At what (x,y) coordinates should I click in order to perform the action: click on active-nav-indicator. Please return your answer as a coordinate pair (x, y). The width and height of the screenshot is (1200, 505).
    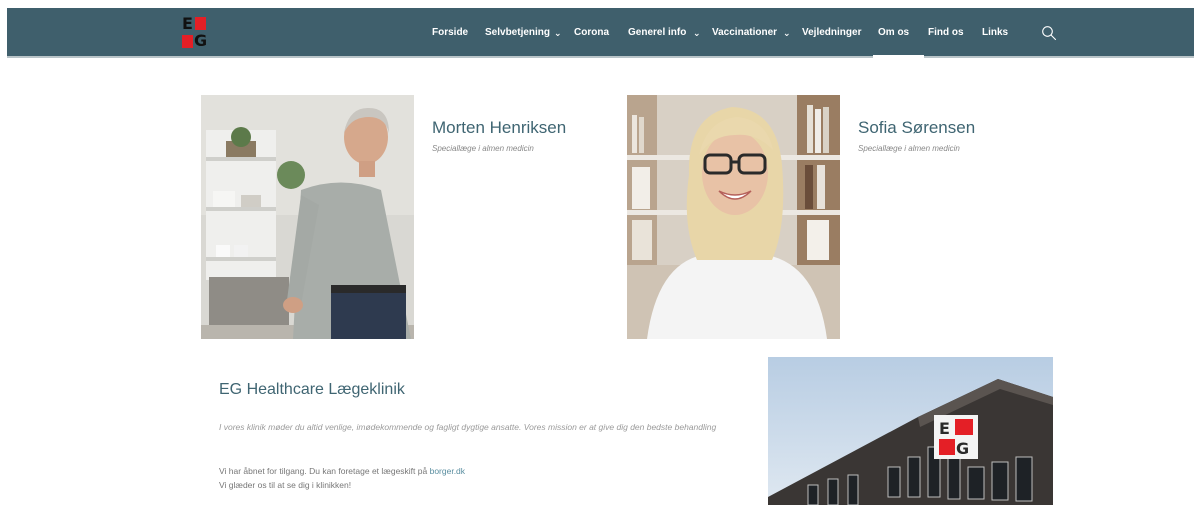
    Looking at the image, I should click on (898, 56).